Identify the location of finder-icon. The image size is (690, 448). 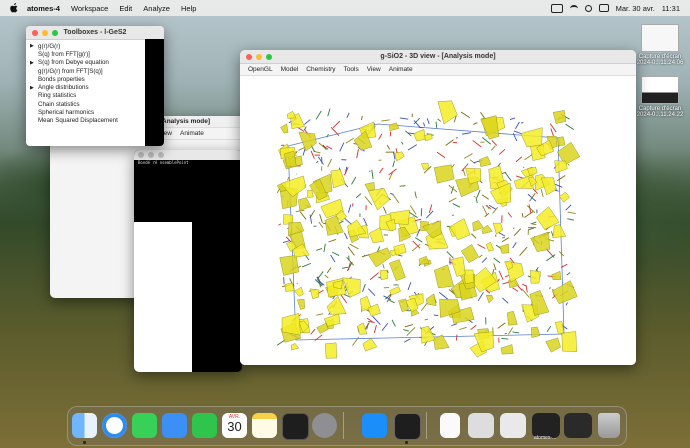
(84, 425).